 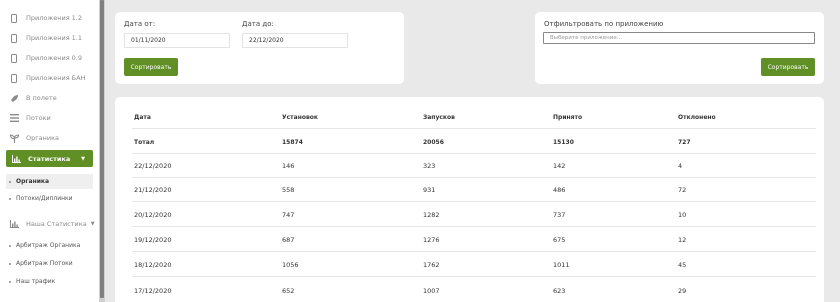 What do you see at coordinates (38, 118) in the screenshot?
I see `sidebar-item-label: Потоки` at bounding box center [38, 118].